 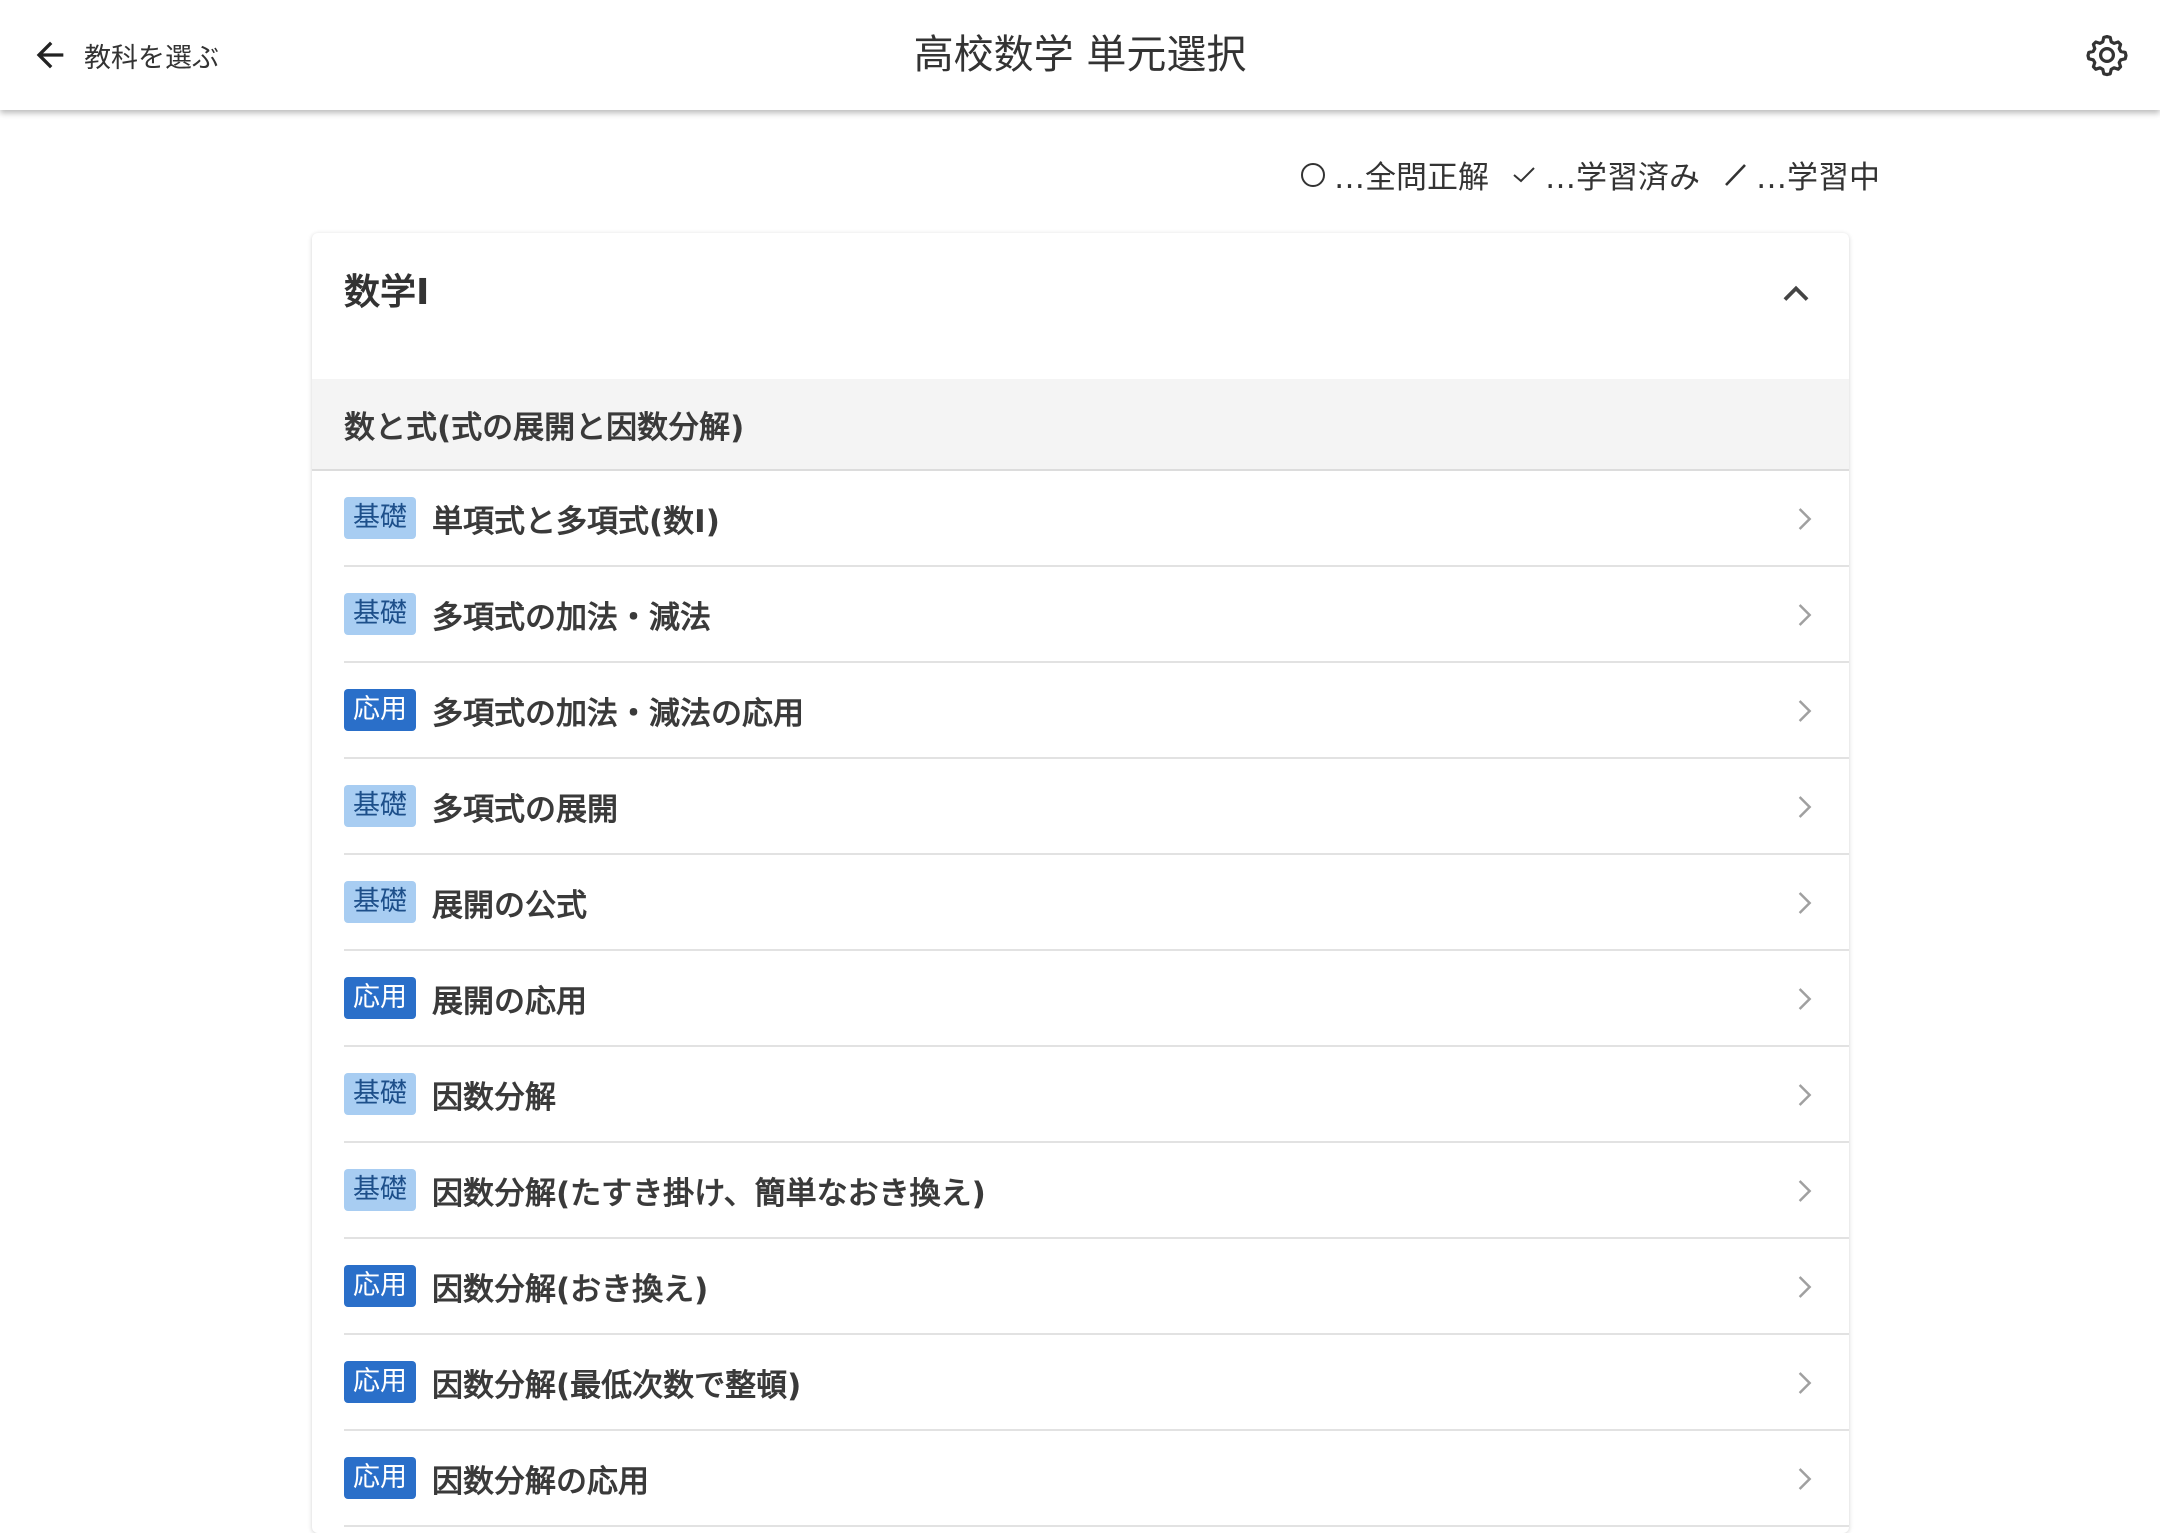 I want to click on status-legend: …全問正解 …学習済み …学習中, so click(x=1590, y=174).